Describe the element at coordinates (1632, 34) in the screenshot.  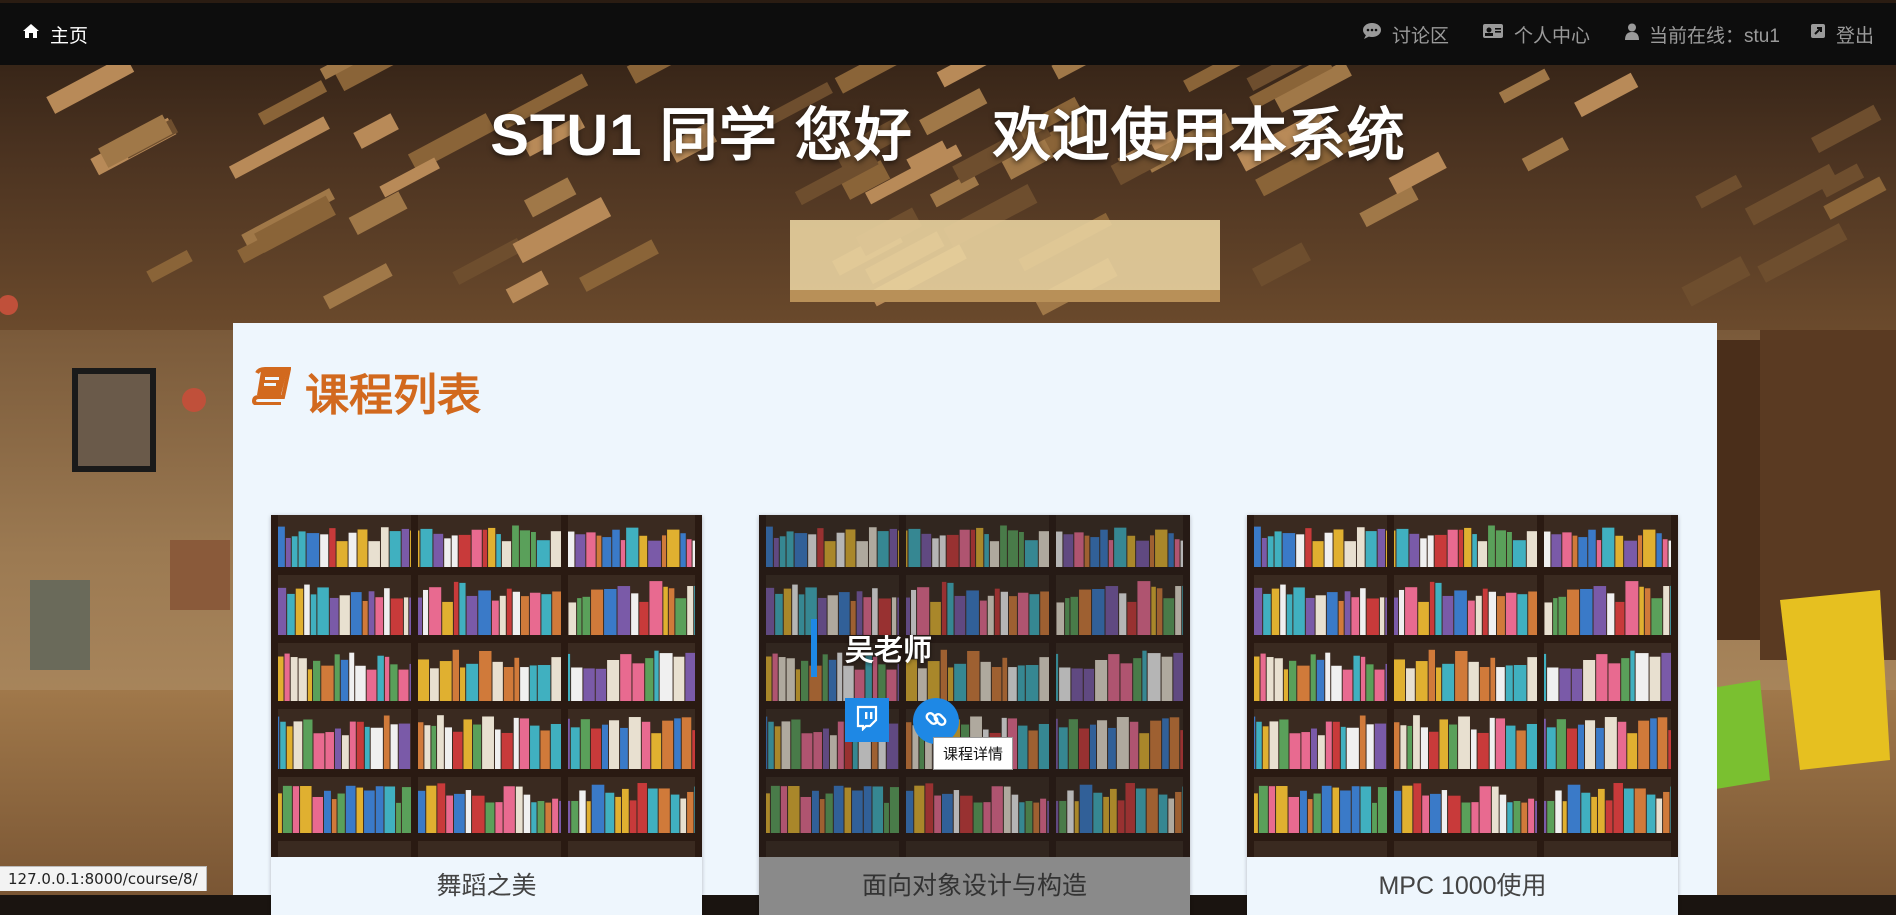
I see `user-icon` at that location.